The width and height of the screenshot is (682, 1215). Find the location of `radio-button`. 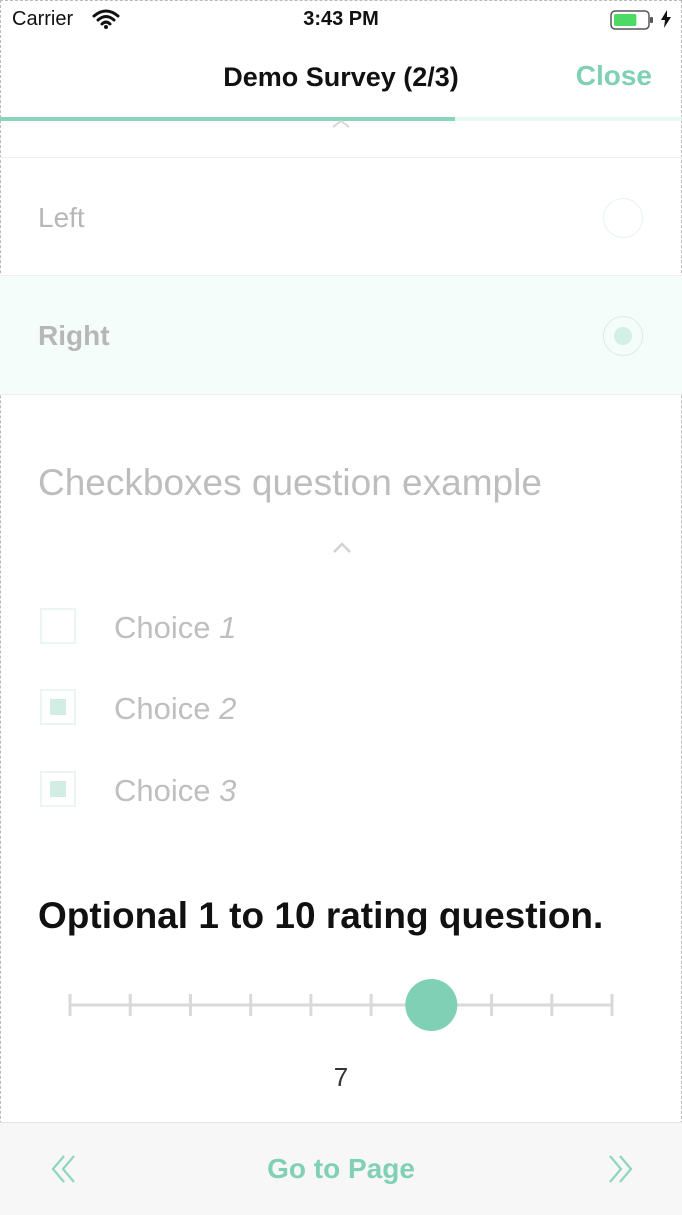

radio-button is located at coordinates (623, 218).